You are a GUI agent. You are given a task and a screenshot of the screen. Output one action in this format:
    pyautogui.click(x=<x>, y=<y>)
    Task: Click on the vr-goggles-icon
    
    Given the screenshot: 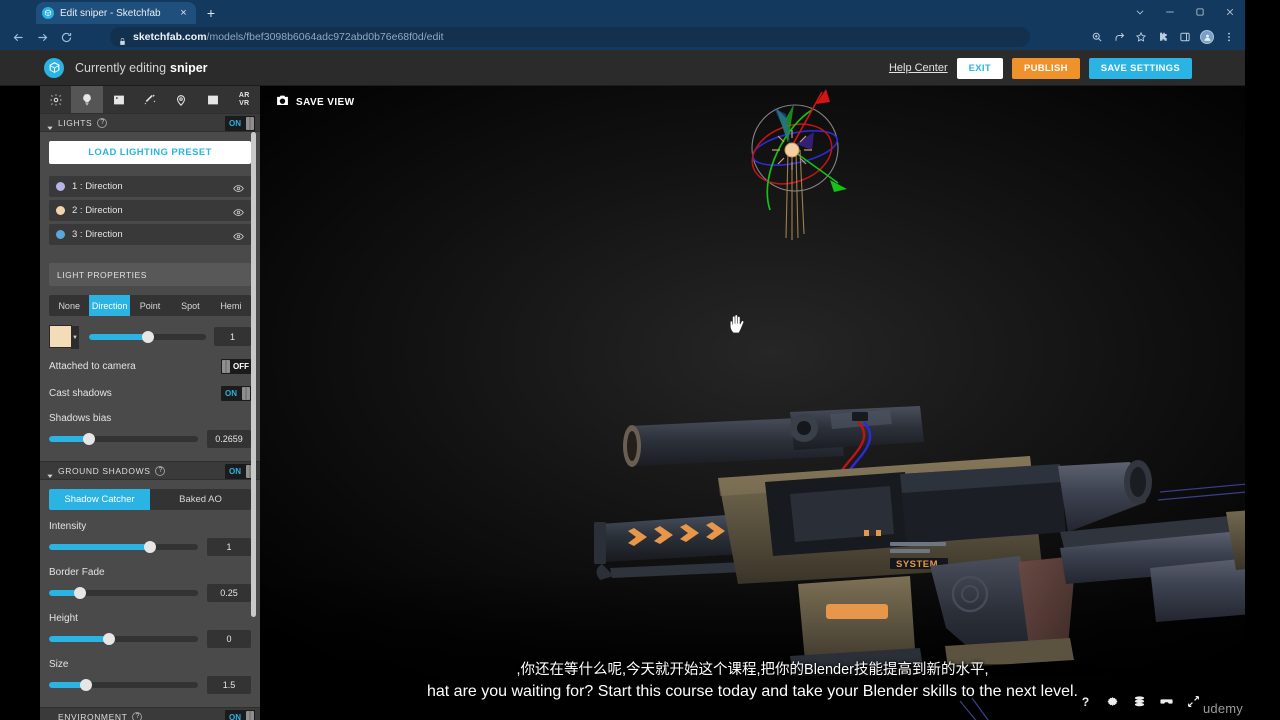 What is the action you would take?
    pyautogui.click(x=1166, y=701)
    